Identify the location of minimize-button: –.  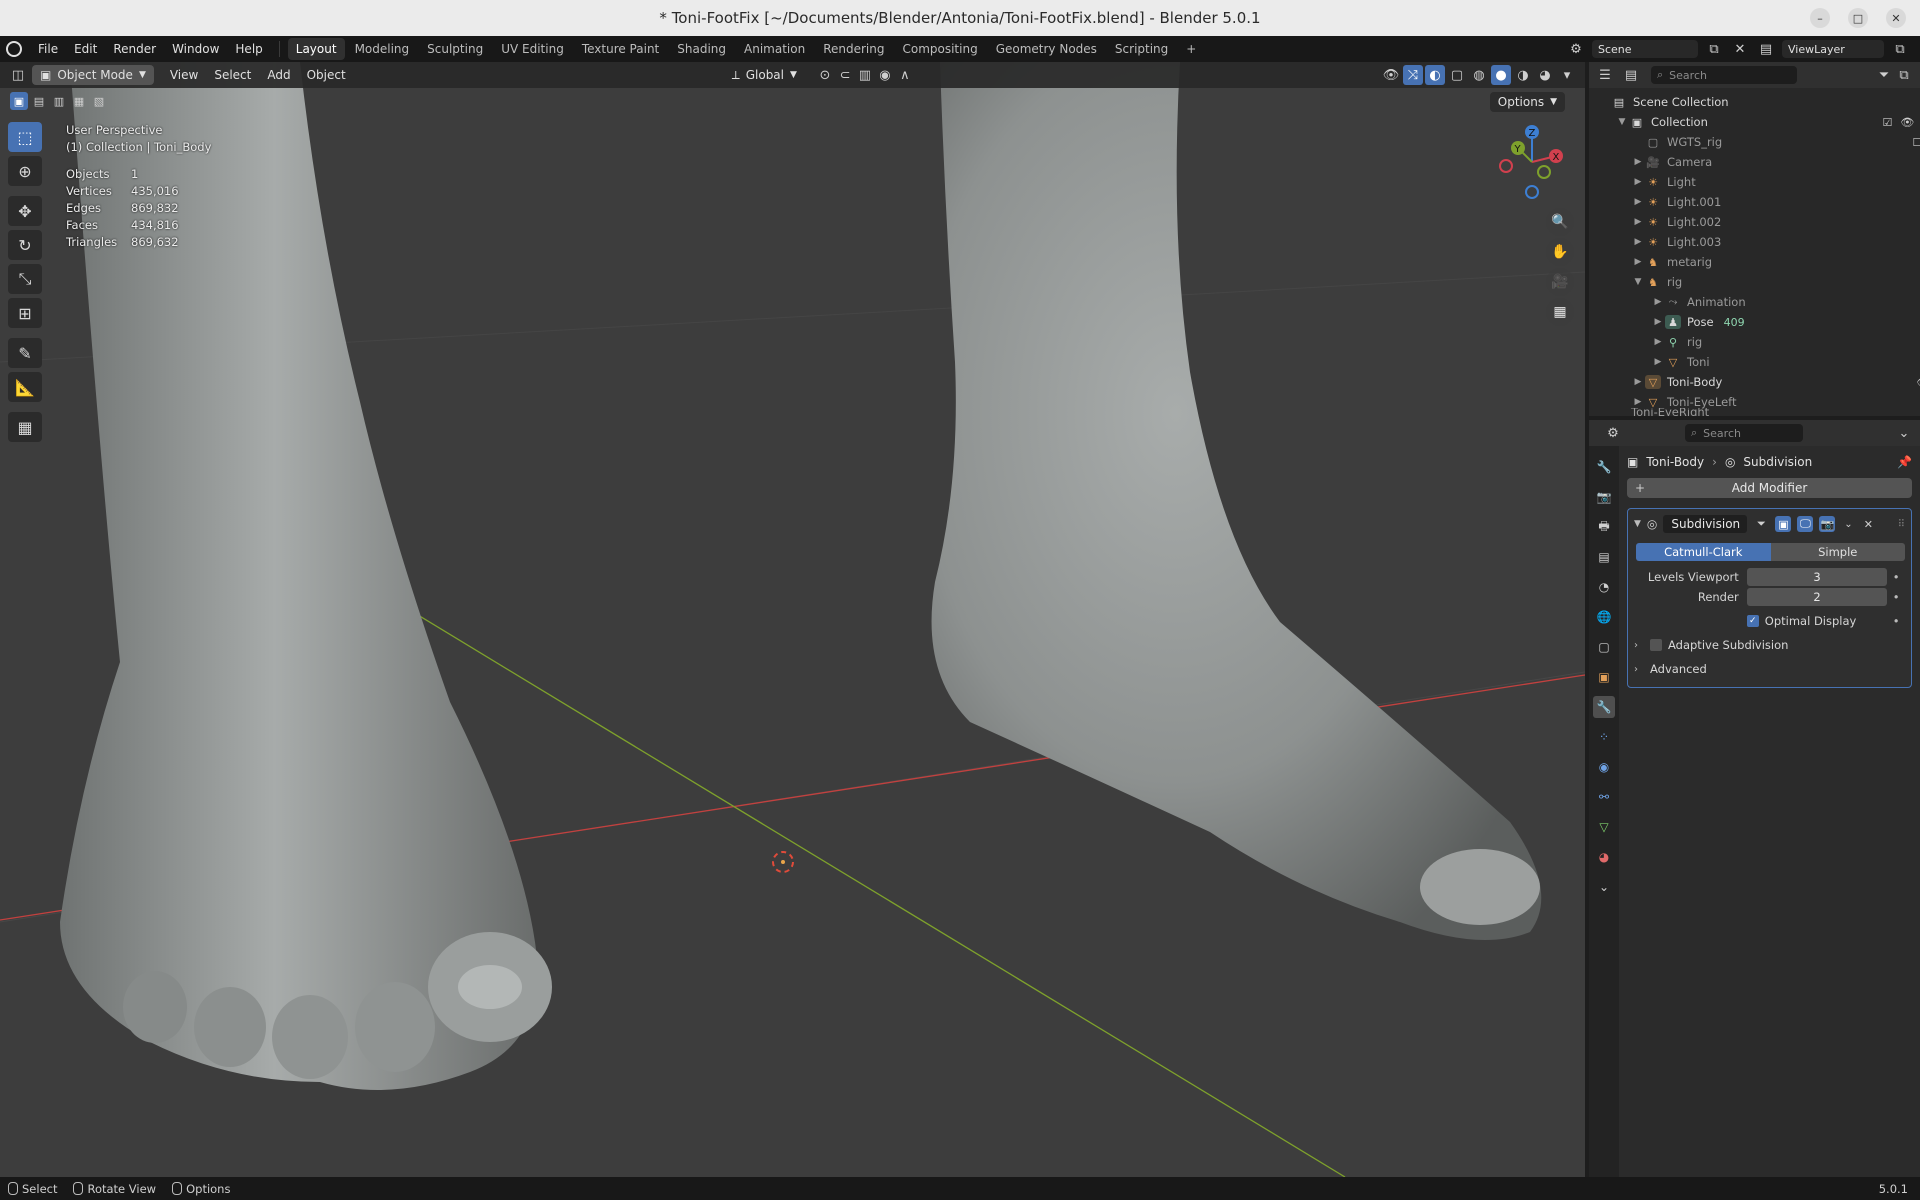
(1820, 18).